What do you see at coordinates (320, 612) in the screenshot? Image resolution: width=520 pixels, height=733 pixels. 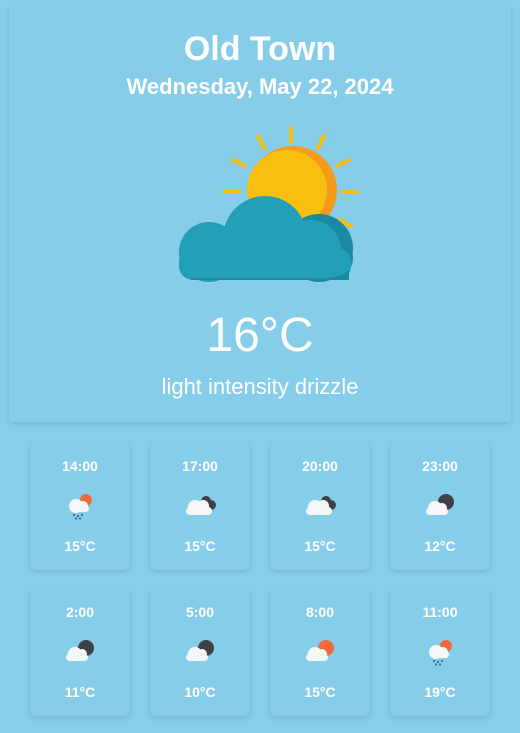 I see `forecast-time: 8:00` at bounding box center [320, 612].